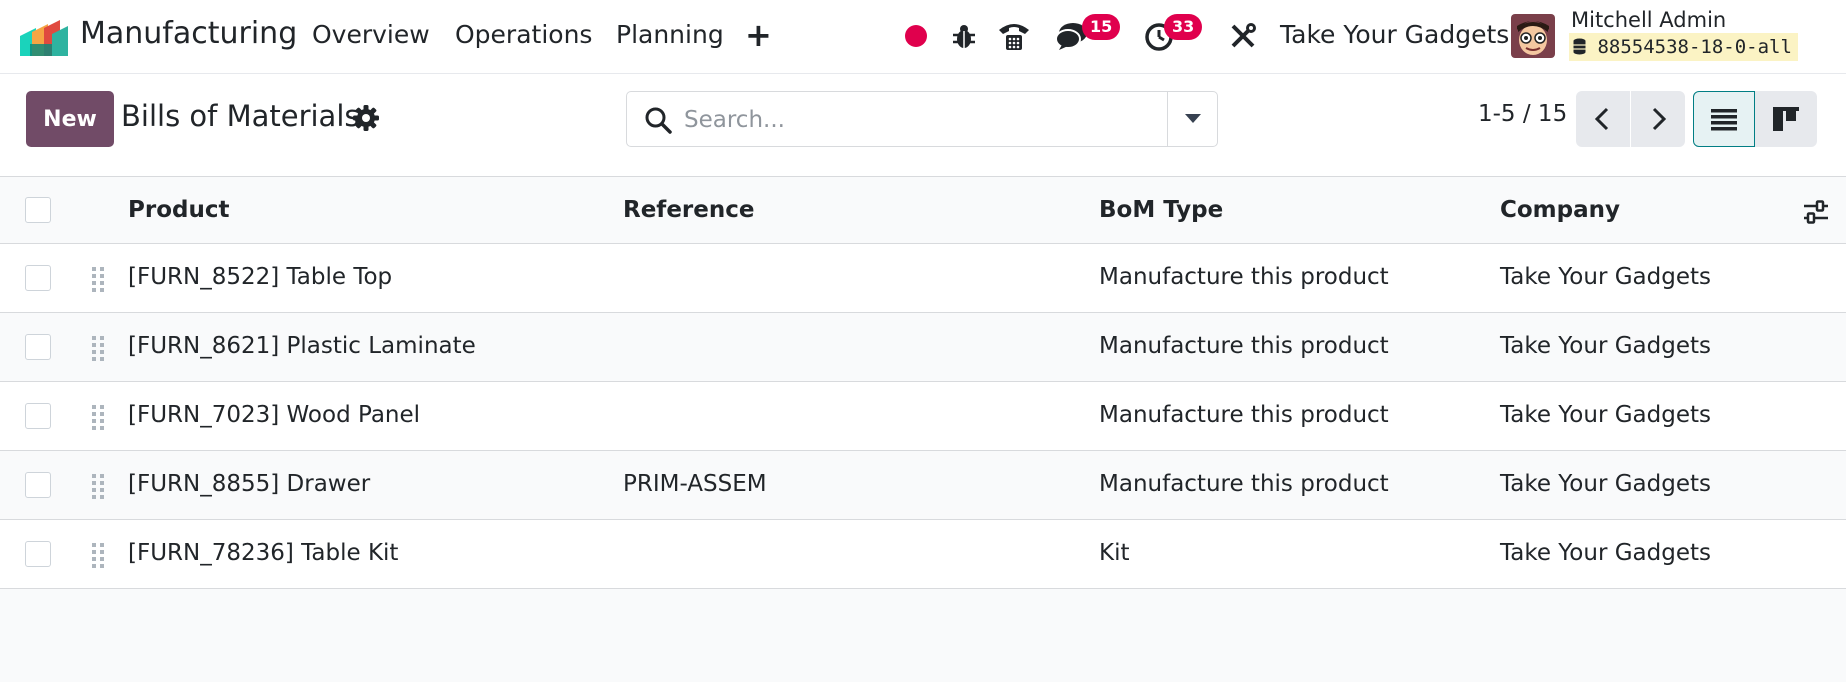 This screenshot has width=1846, height=682. What do you see at coordinates (366, 118) in the screenshot?
I see `gear-icon` at bounding box center [366, 118].